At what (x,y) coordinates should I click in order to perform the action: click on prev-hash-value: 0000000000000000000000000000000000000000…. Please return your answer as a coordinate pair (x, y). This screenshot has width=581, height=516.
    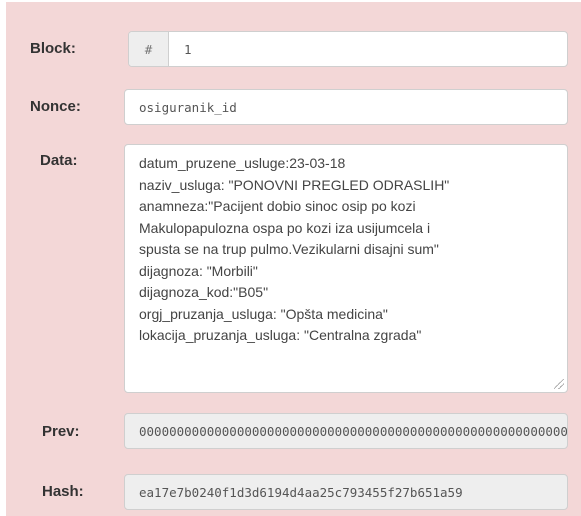
    Looking at the image, I should click on (353, 431).